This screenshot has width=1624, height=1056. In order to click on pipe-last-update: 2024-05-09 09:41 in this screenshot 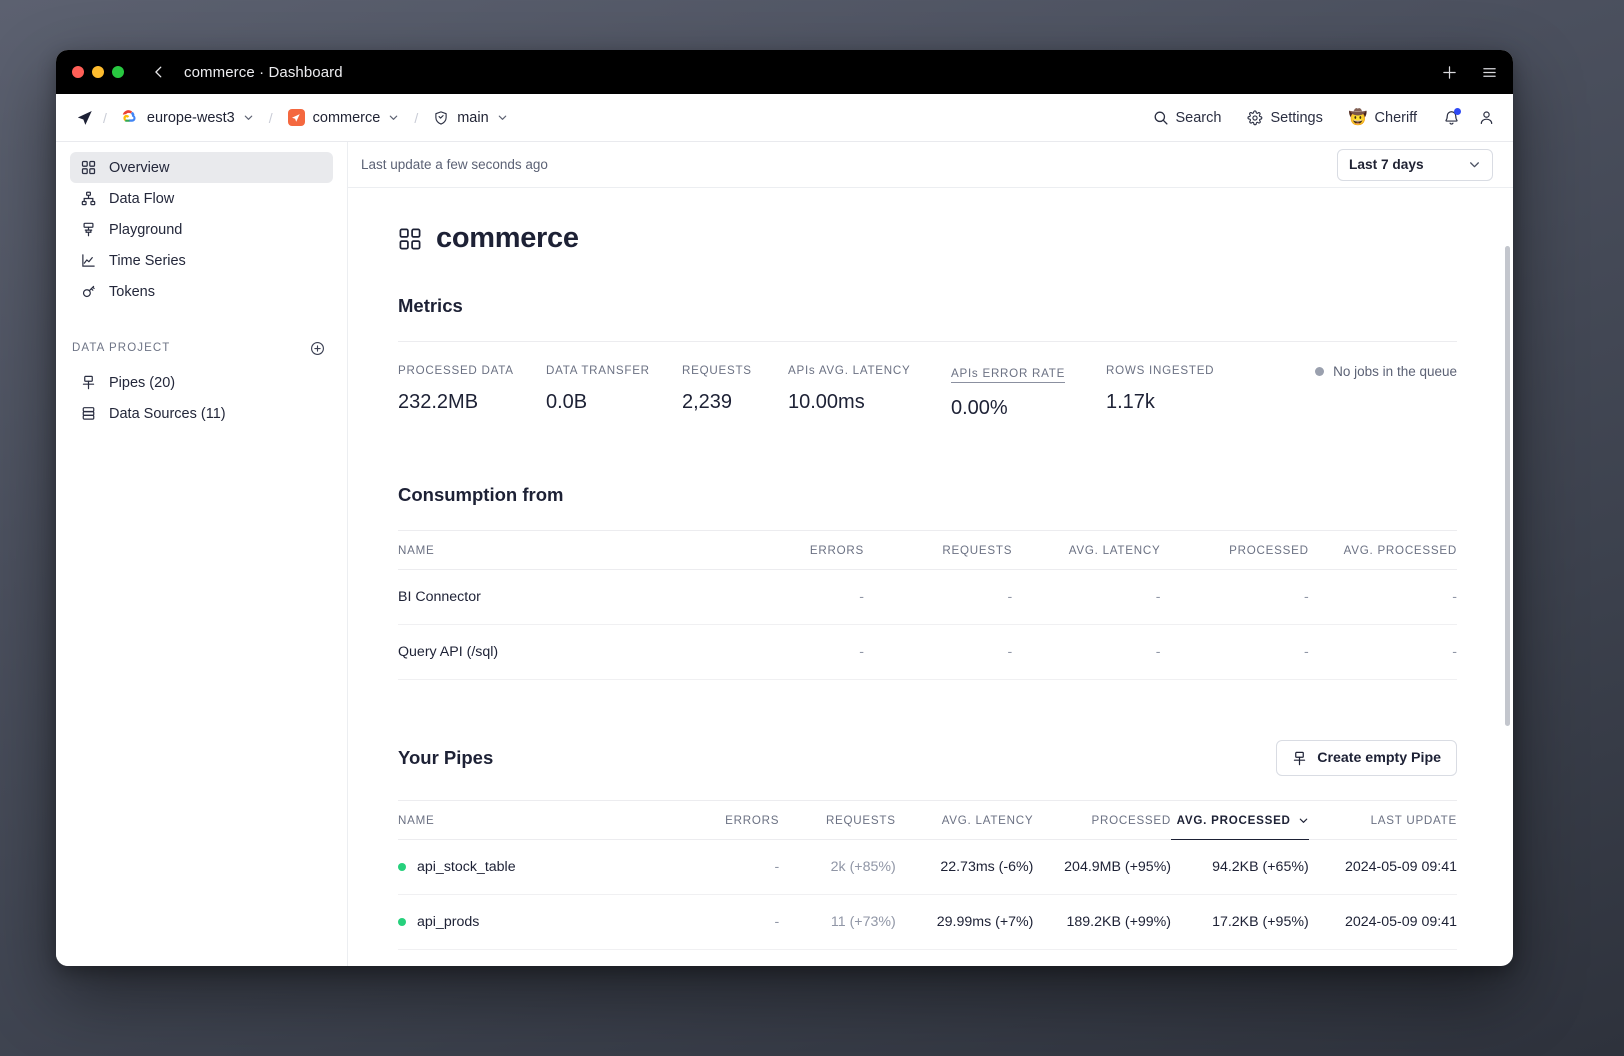, I will do `click(1382, 867)`.